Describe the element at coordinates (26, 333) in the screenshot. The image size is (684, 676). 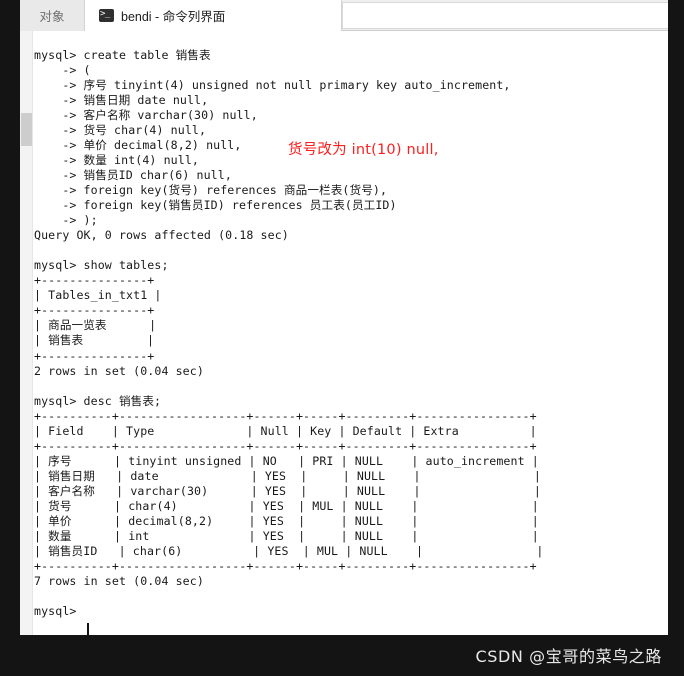
I see `vertical-scrollbar` at that location.